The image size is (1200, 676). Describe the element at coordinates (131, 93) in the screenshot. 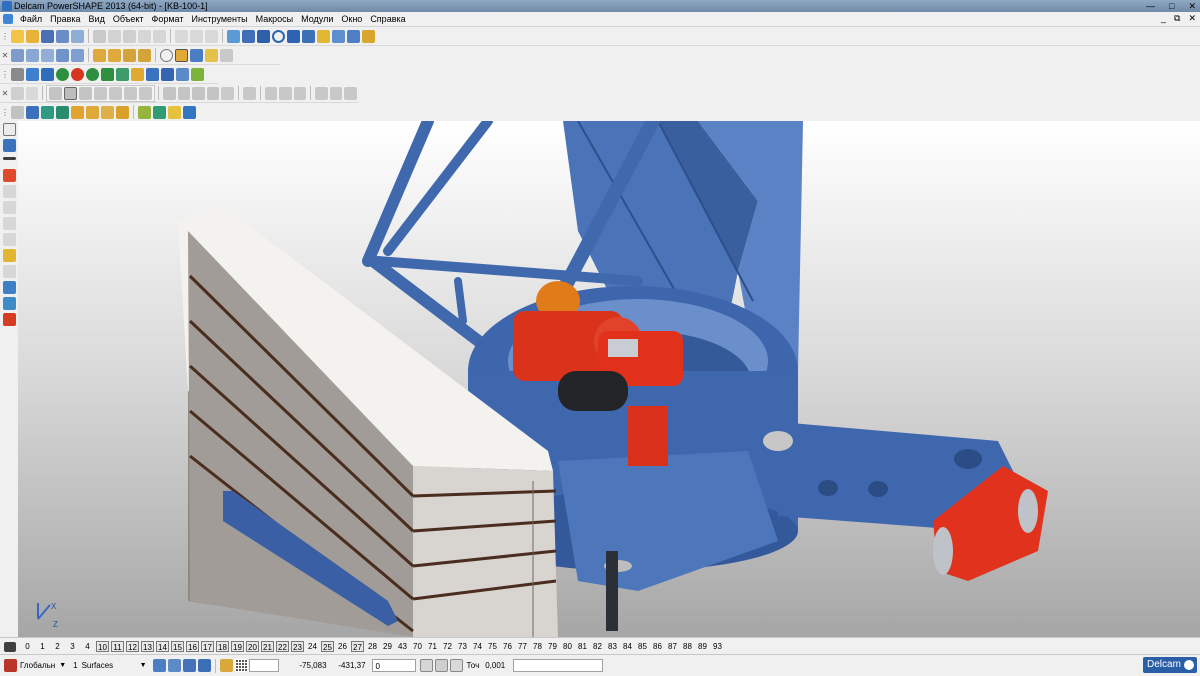

I see `torus-icon` at that location.